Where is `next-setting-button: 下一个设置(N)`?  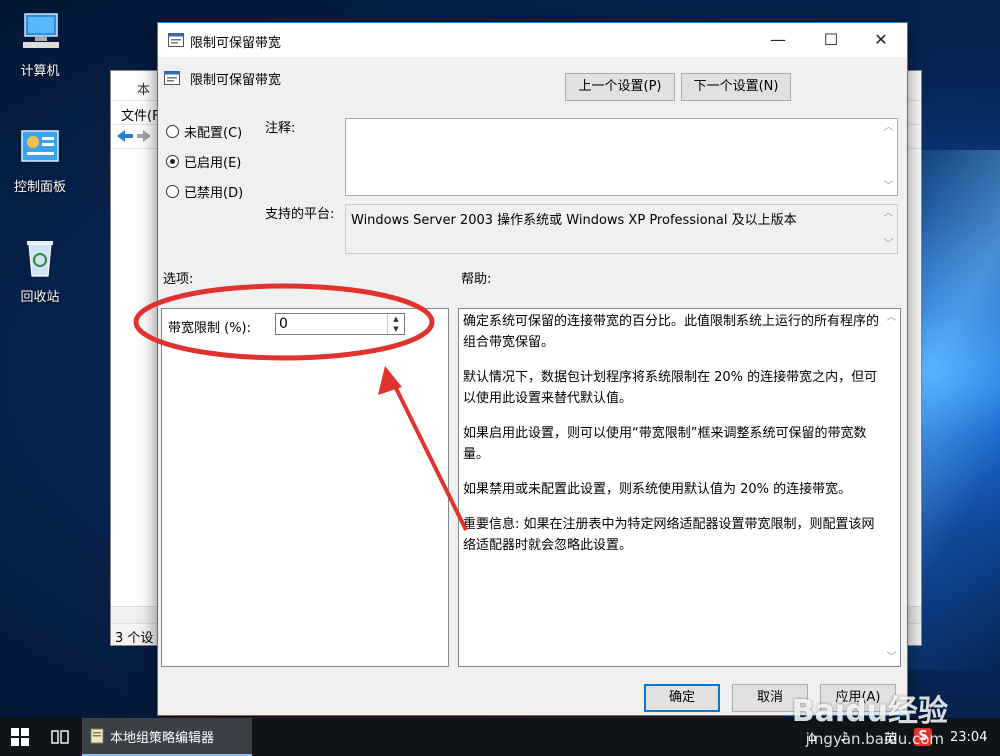 next-setting-button: 下一个设置(N) is located at coordinates (736, 87).